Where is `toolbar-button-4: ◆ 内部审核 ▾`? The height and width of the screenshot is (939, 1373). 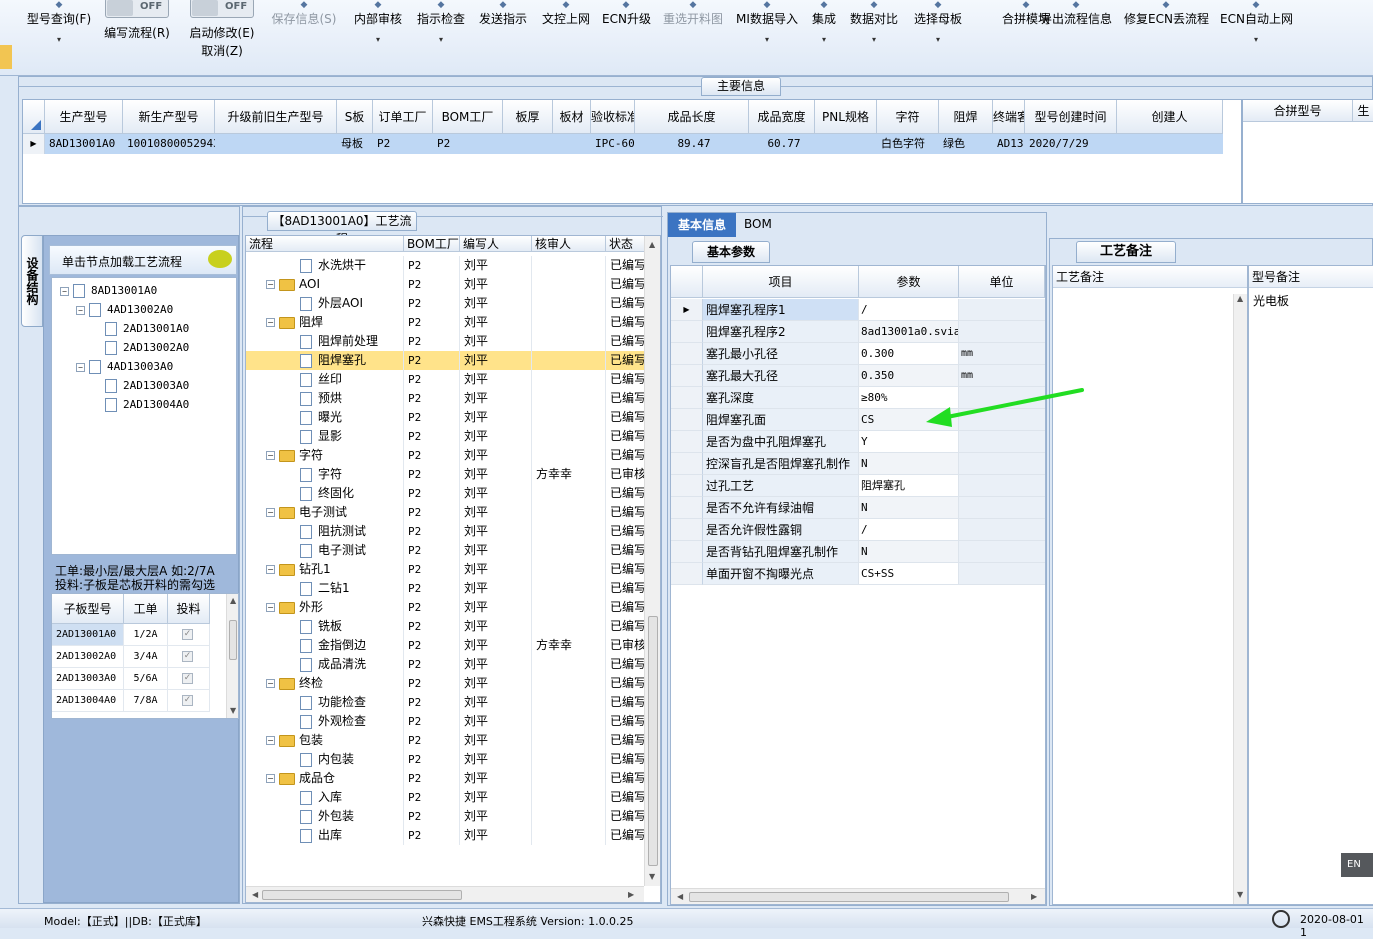
toolbar-button-4: ◆ 内部审核 ▾ is located at coordinates (378, 30).